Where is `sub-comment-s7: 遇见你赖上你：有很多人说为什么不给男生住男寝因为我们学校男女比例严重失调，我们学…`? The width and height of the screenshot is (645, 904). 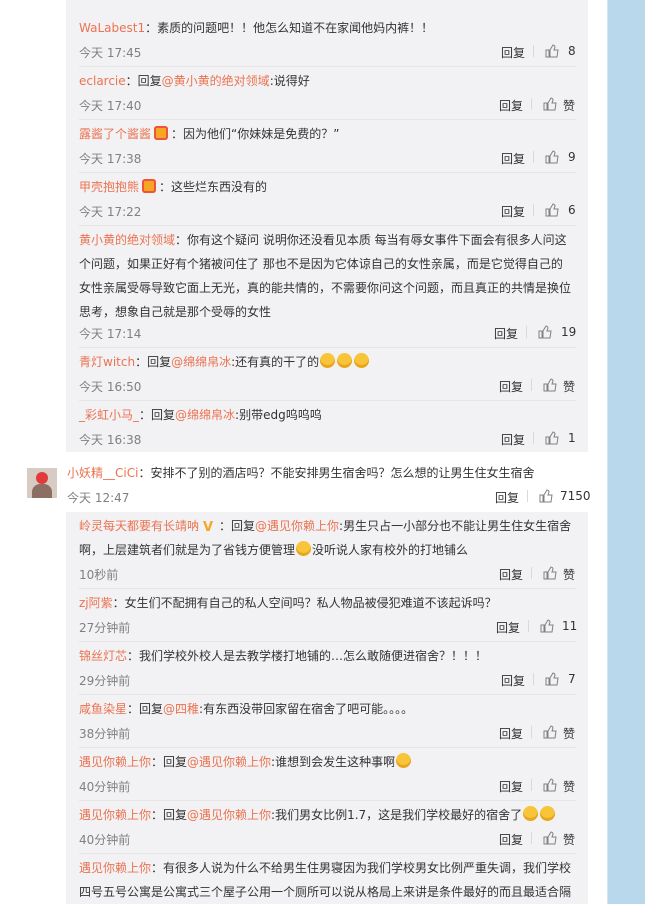
sub-comment-s7: 遇见你赖上你：有很多人说为什么不给男生住男寝因为我们学校男女比例严重失调，我们学… is located at coordinates (326, 880).